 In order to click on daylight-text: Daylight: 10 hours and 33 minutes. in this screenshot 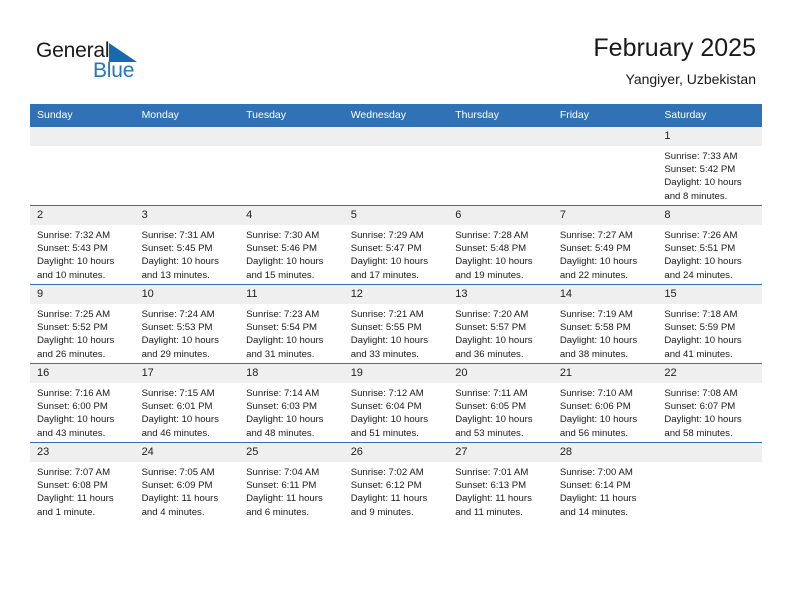, I will do `click(389, 347)`.